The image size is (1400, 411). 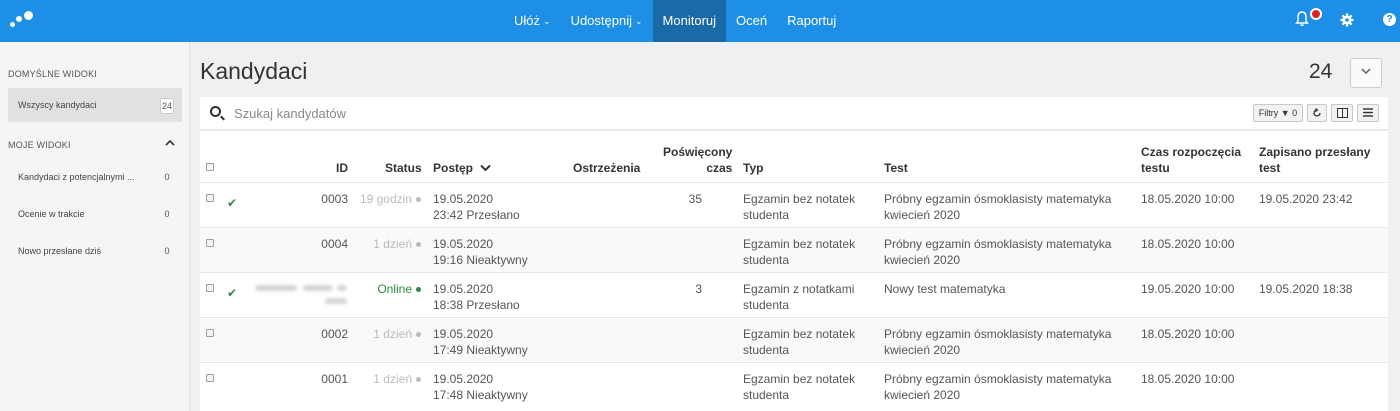 What do you see at coordinates (476, 215) in the screenshot?
I see `progress-status: 23:42 Przesłano` at bounding box center [476, 215].